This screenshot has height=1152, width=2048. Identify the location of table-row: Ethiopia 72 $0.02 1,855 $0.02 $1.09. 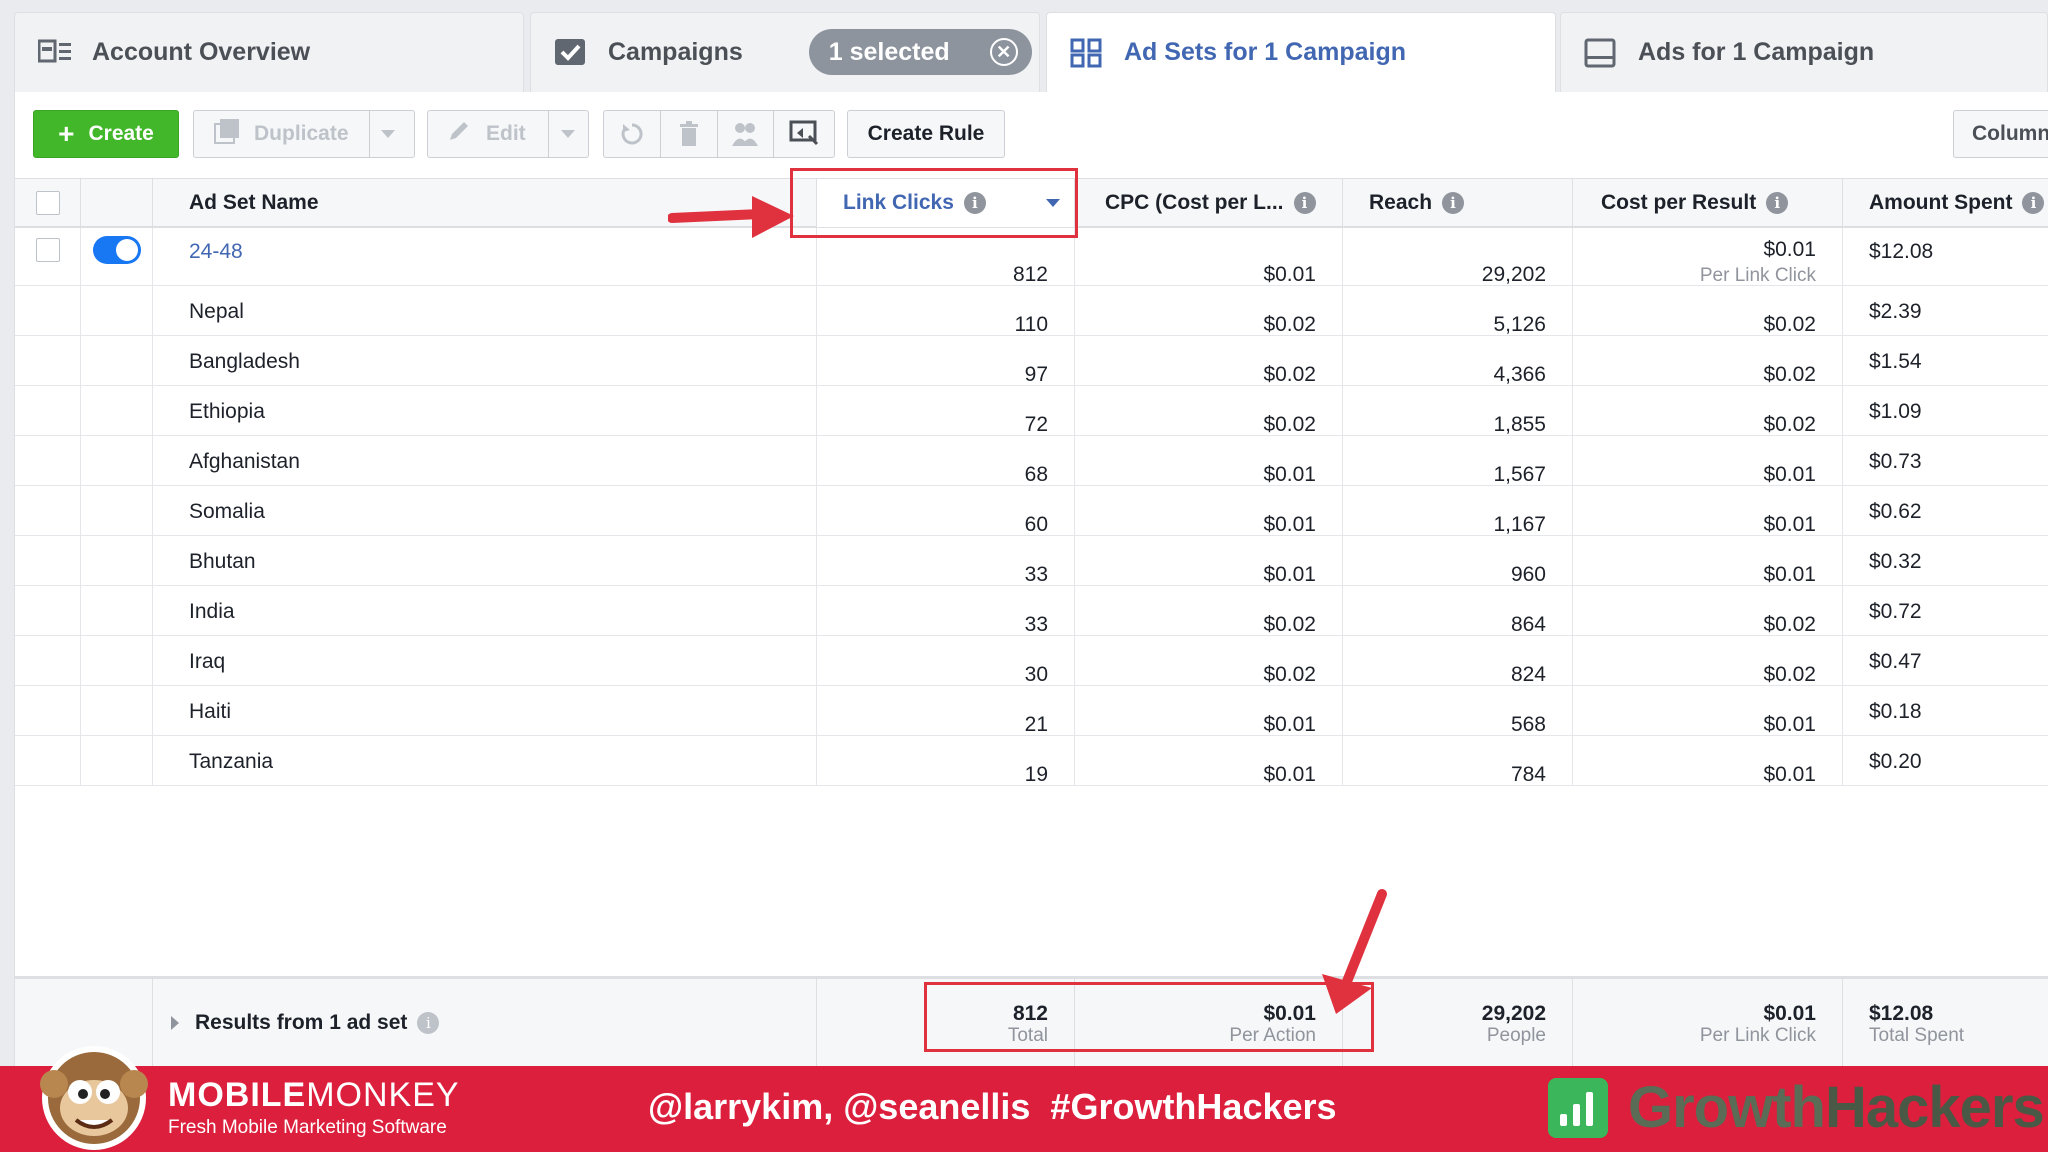
(1031, 411).